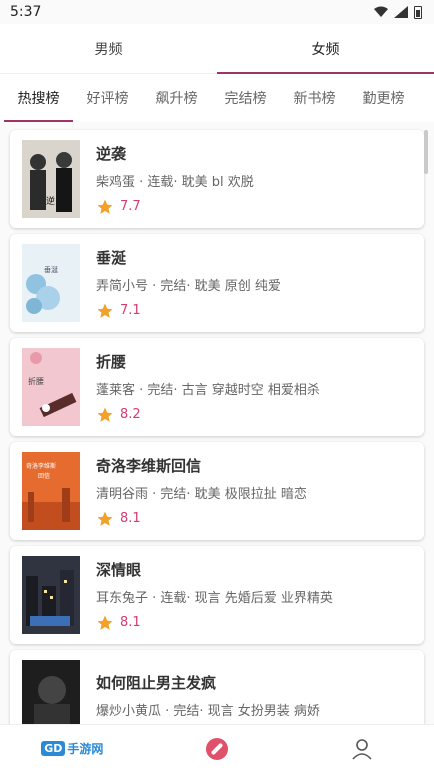 The height and width of the screenshot is (772, 434). I want to click on book-title: 深情眼, so click(119, 569).